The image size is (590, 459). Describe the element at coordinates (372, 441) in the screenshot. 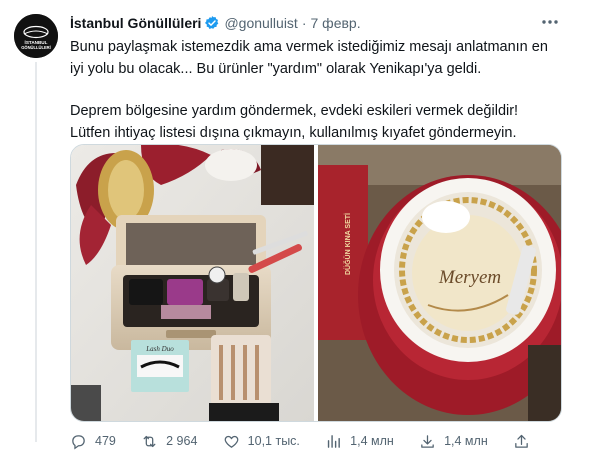

I see `views-count: 1,4 млн` at that location.